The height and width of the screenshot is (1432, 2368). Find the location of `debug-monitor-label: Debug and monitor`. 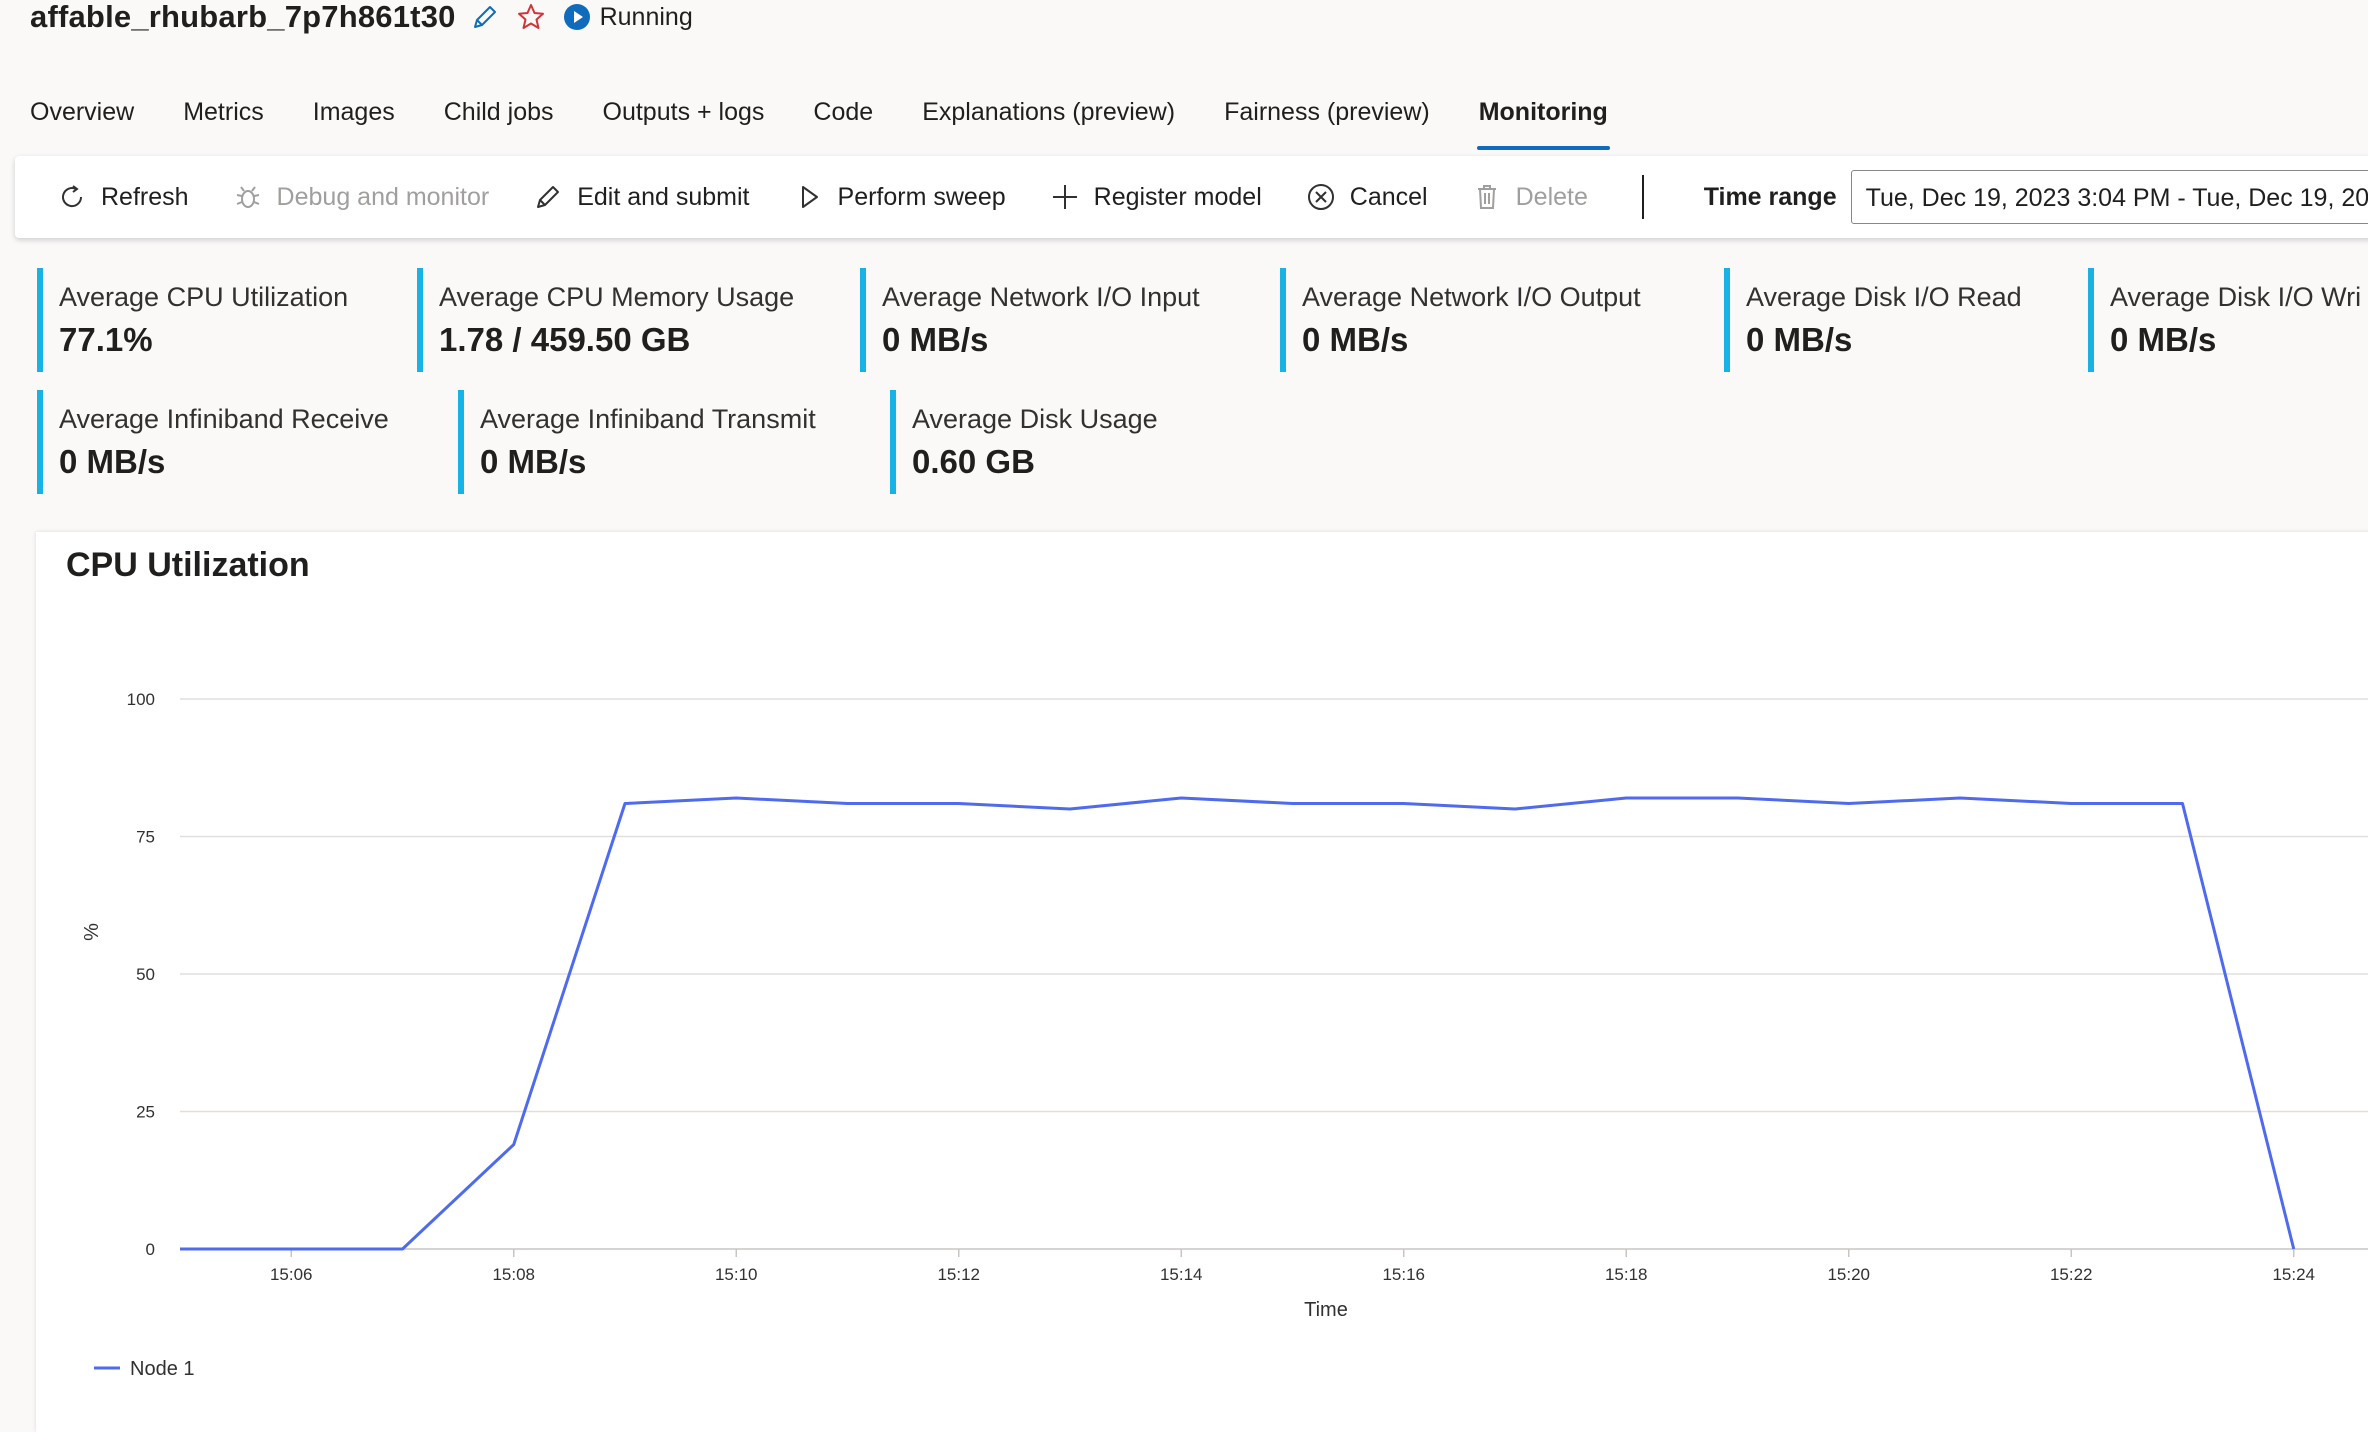

debug-monitor-label: Debug and monitor is located at coordinates (383, 196).